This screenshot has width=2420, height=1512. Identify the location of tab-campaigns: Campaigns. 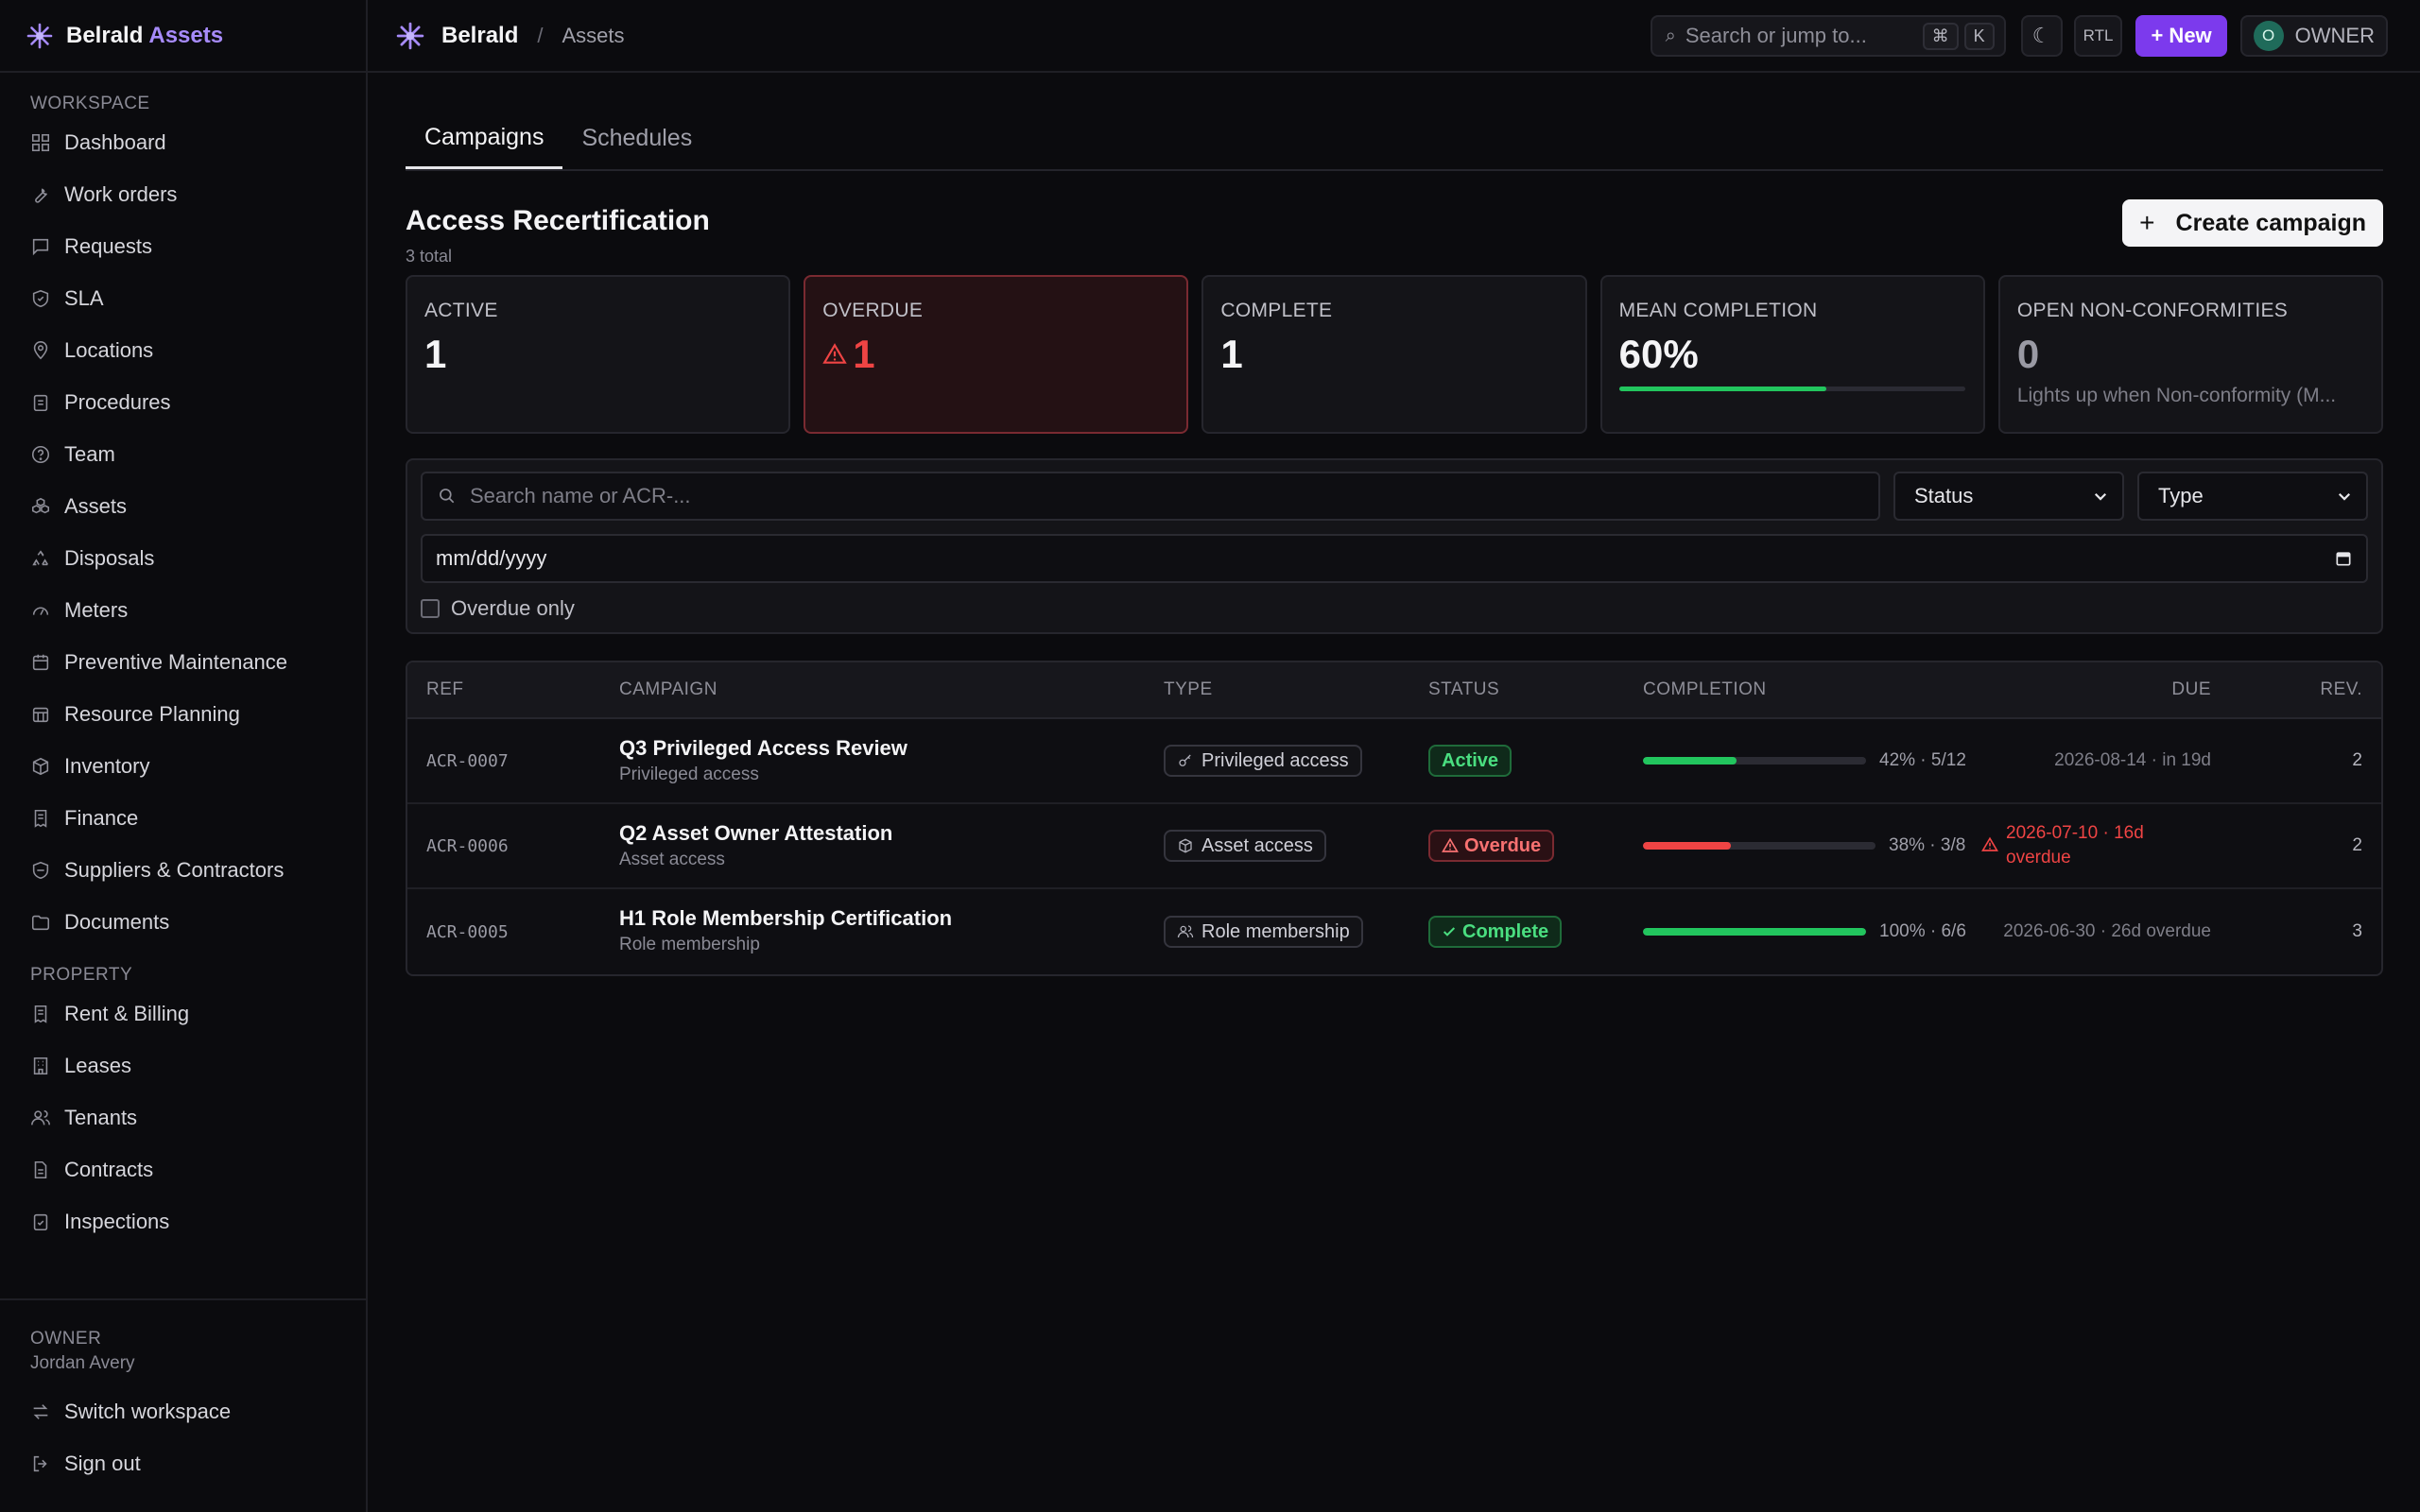
(484, 146).